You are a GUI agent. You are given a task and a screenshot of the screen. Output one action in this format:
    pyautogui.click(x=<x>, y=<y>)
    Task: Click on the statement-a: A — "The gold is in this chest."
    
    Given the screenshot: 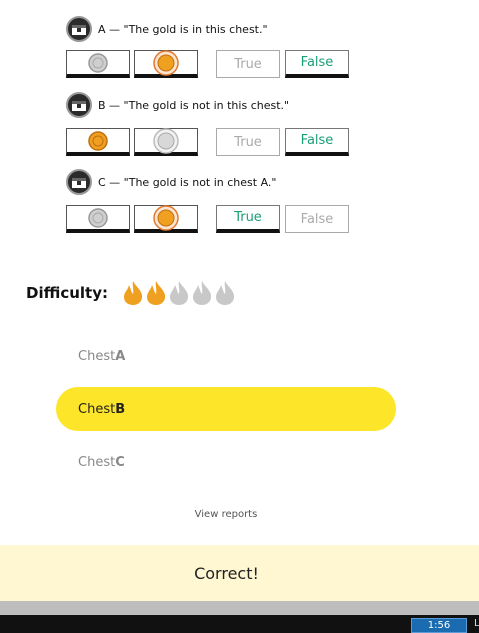 What is the action you would take?
    pyautogui.click(x=167, y=29)
    